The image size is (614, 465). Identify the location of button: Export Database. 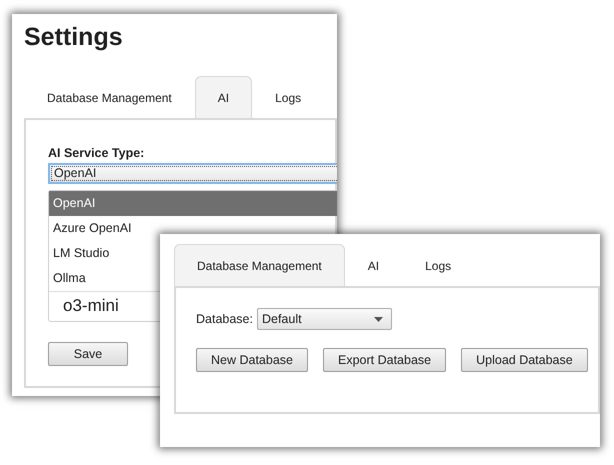
(384, 360).